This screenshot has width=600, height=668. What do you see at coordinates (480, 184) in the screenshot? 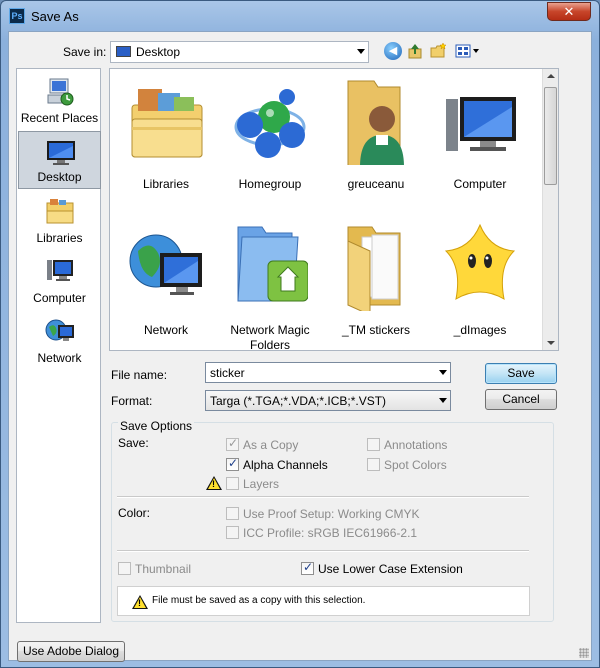
I see `file-label: Computer` at bounding box center [480, 184].